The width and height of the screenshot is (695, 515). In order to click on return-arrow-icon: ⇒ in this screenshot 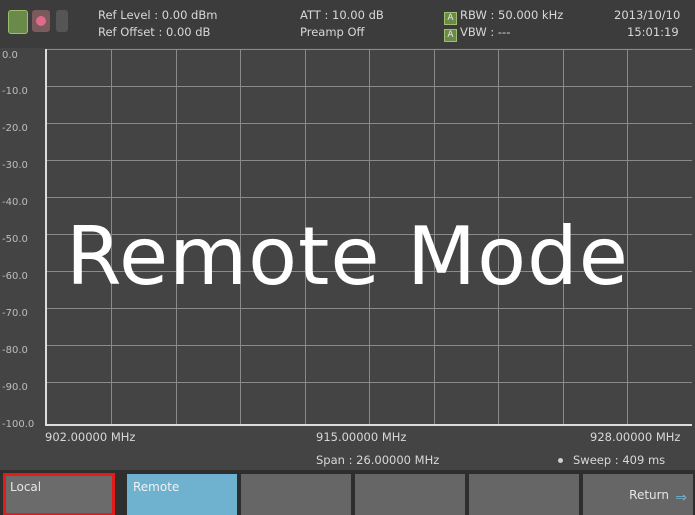, I will do `click(681, 498)`.